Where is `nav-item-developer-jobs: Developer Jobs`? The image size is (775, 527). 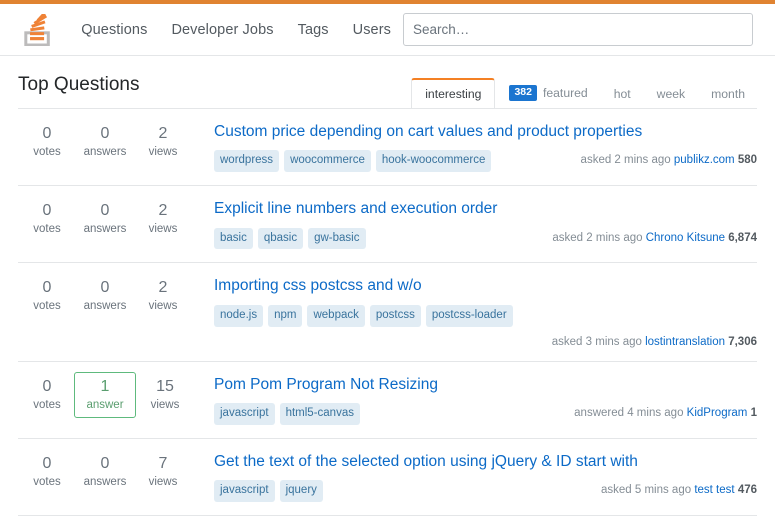
nav-item-developer-jobs: Developer Jobs is located at coordinates (222, 30).